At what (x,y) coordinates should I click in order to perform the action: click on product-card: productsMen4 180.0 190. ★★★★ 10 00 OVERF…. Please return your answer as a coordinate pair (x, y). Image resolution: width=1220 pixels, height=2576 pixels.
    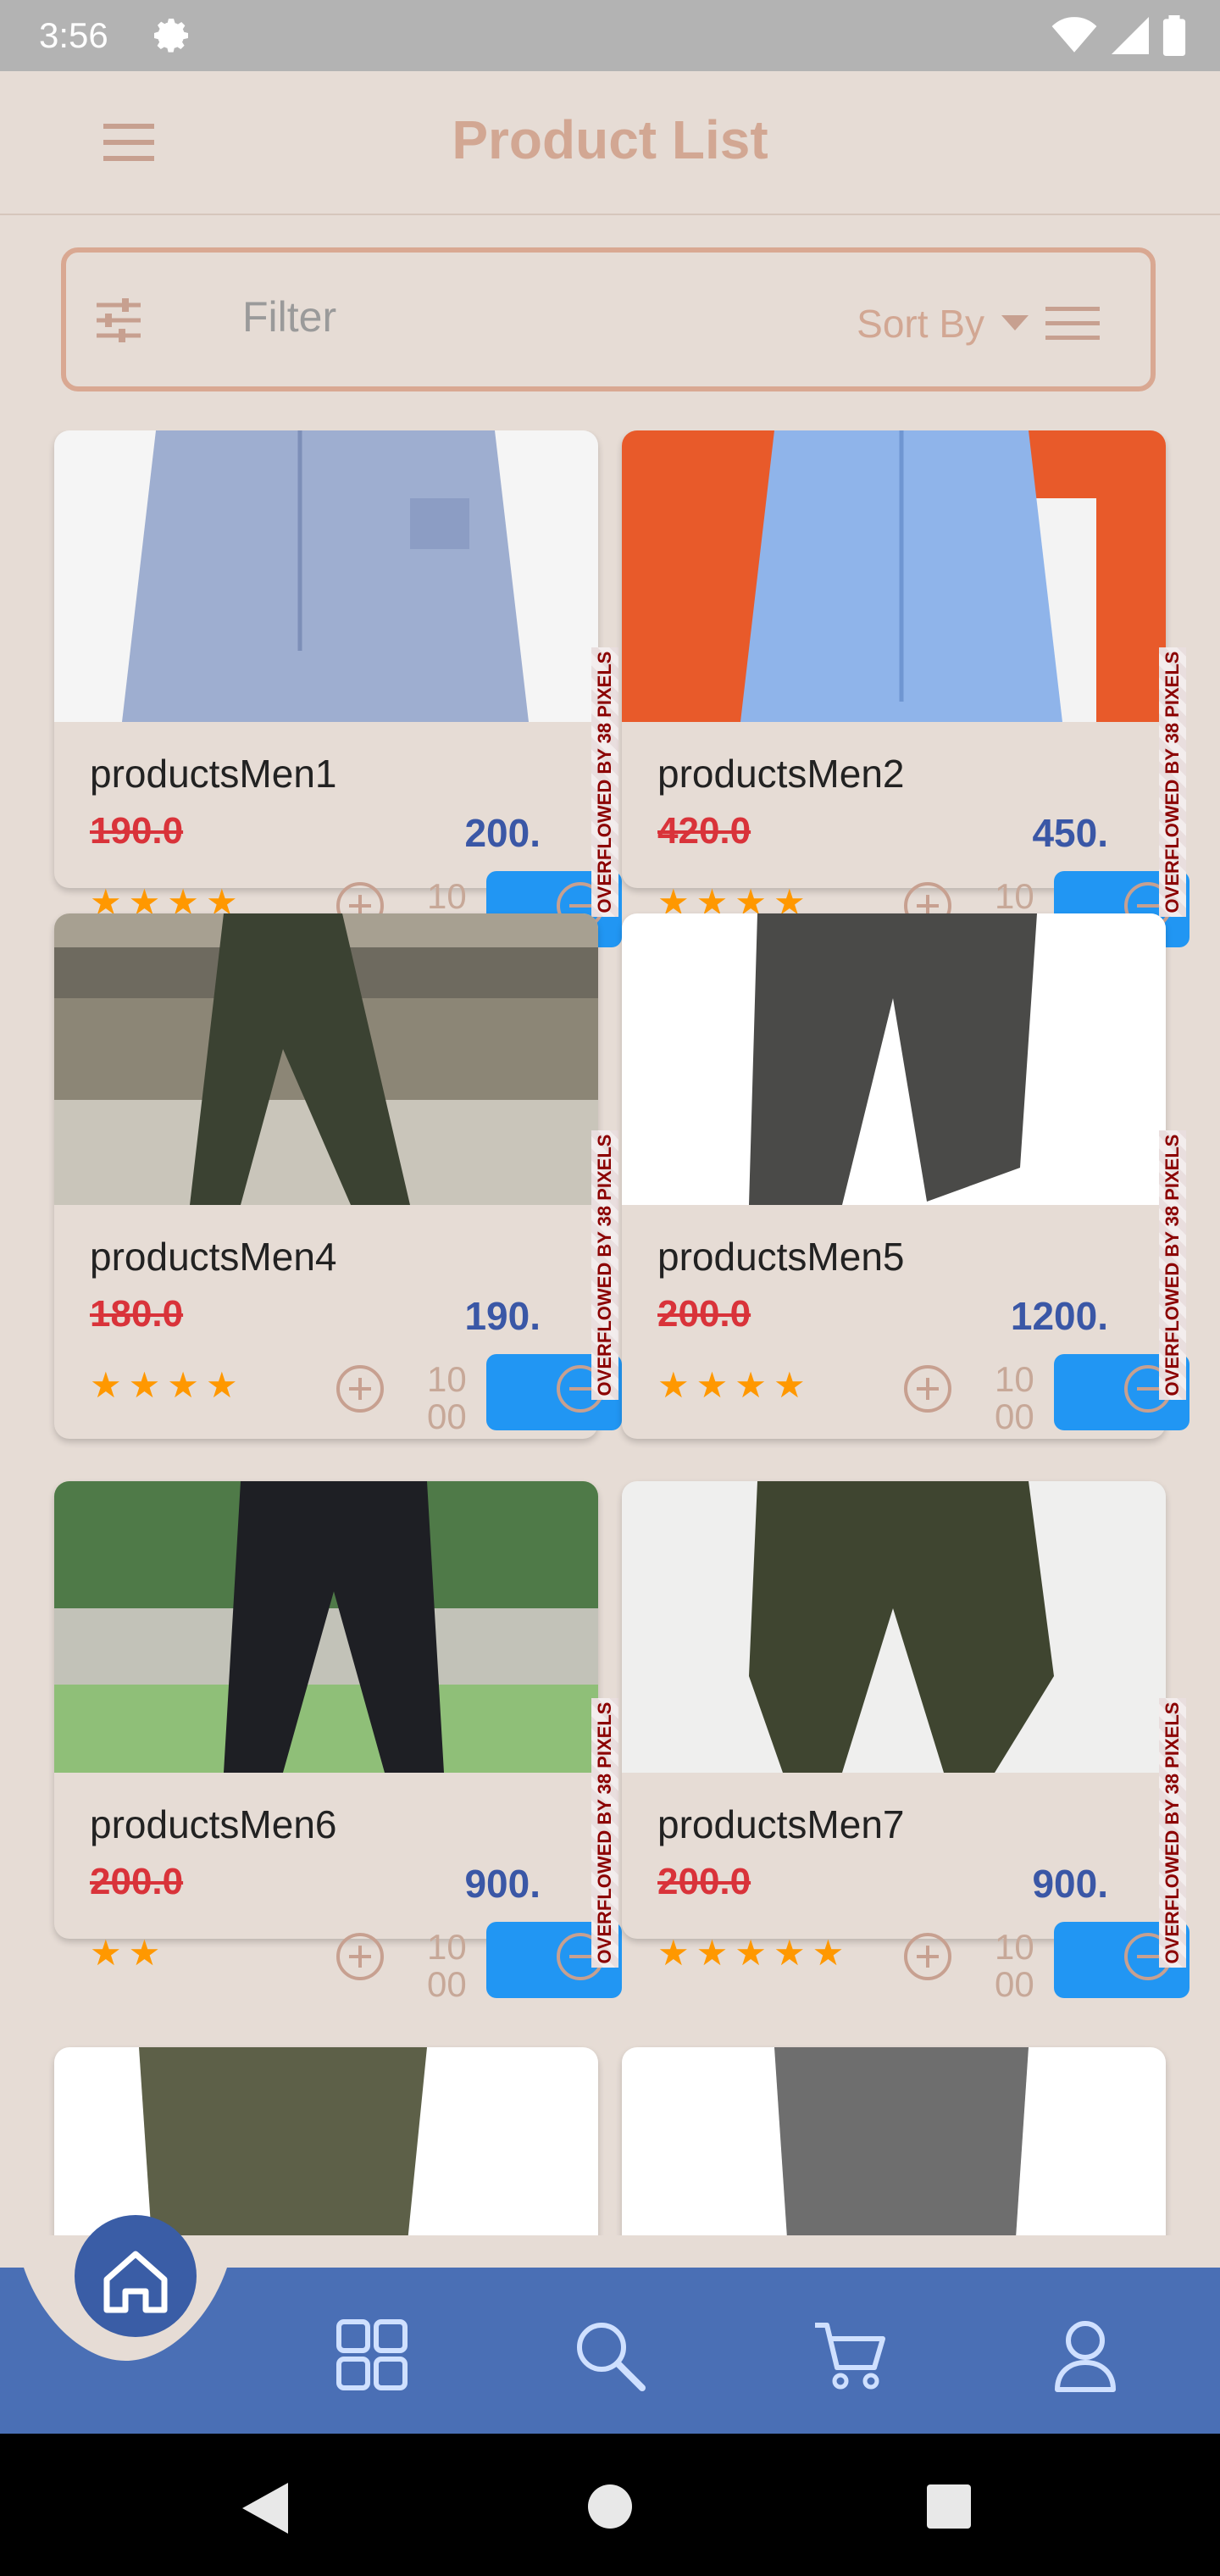
    Looking at the image, I should click on (338, 1176).